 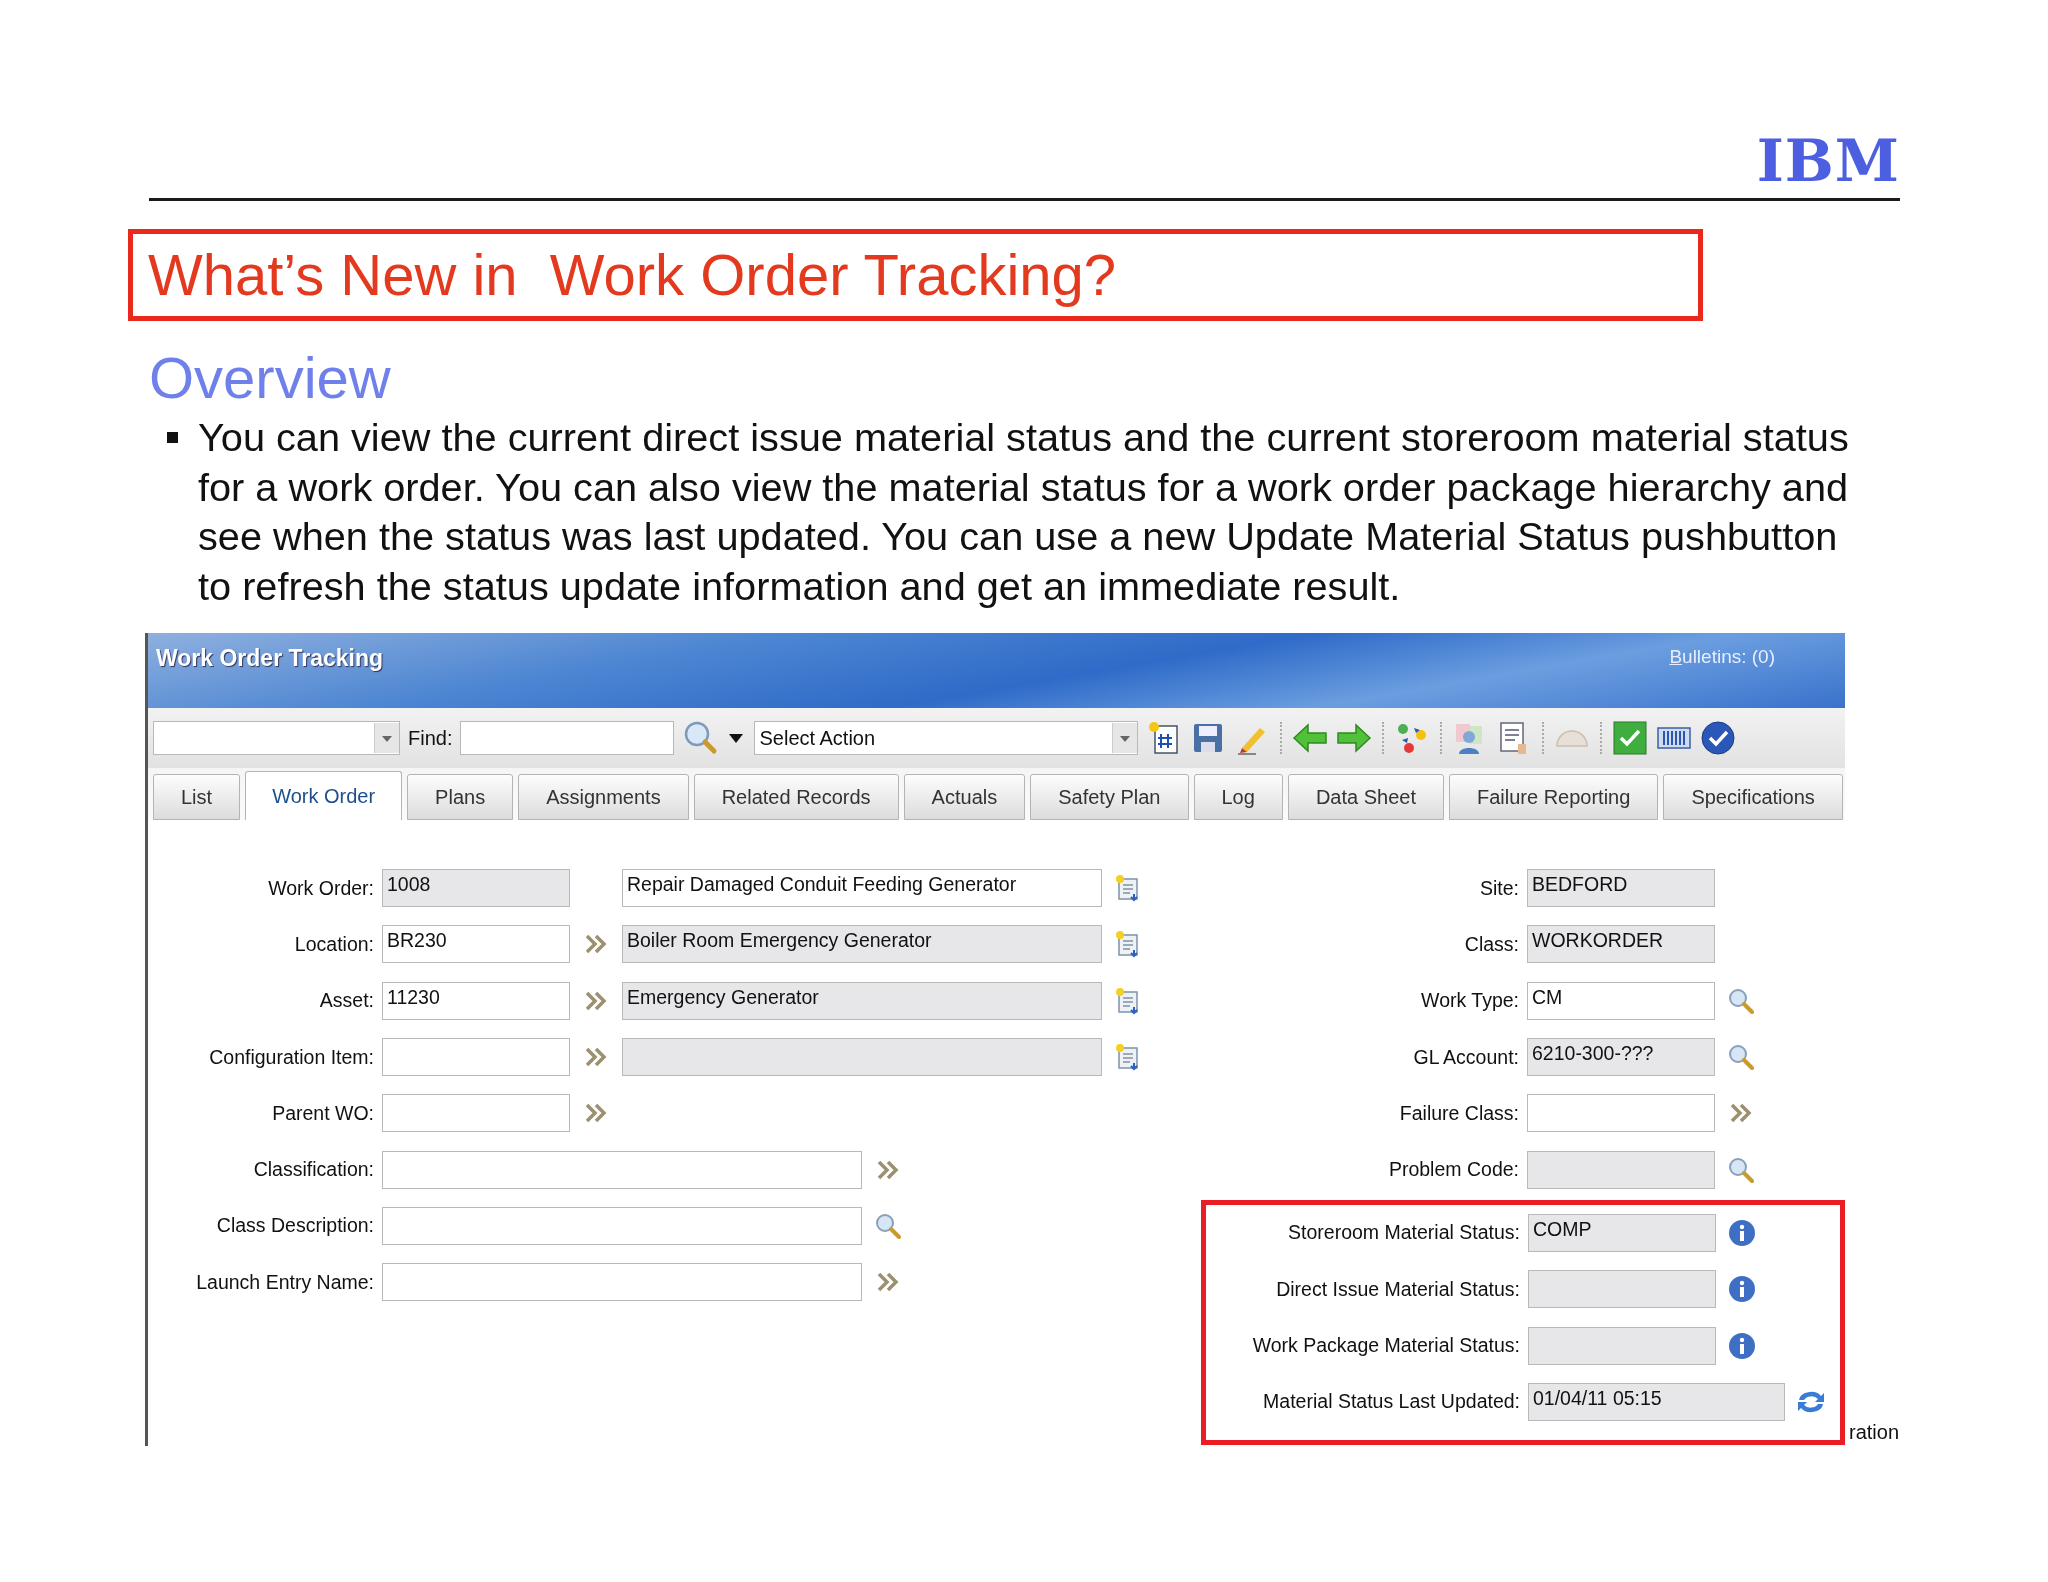 What do you see at coordinates (1397, 1289) in the screenshot?
I see `field-label: Direct Issue Material Status:` at bounding box center [1397, 1289].